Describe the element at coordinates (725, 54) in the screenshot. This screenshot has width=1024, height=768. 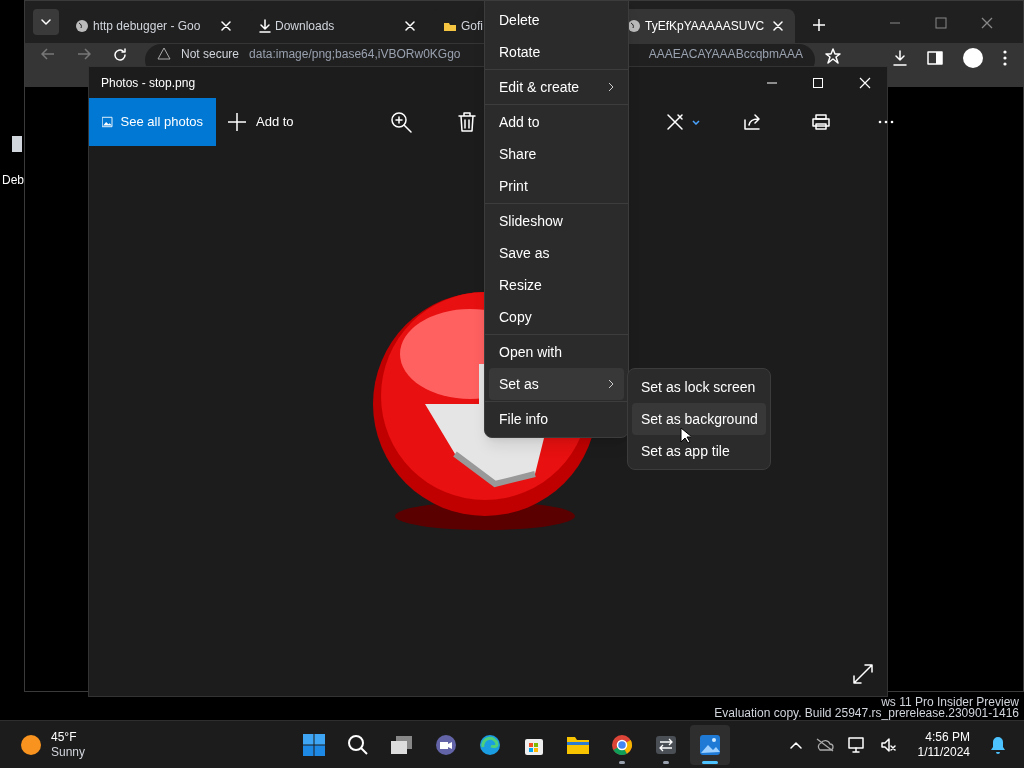
I see `url-text: AAAEACAYAAABccqbmAAA` at that location.